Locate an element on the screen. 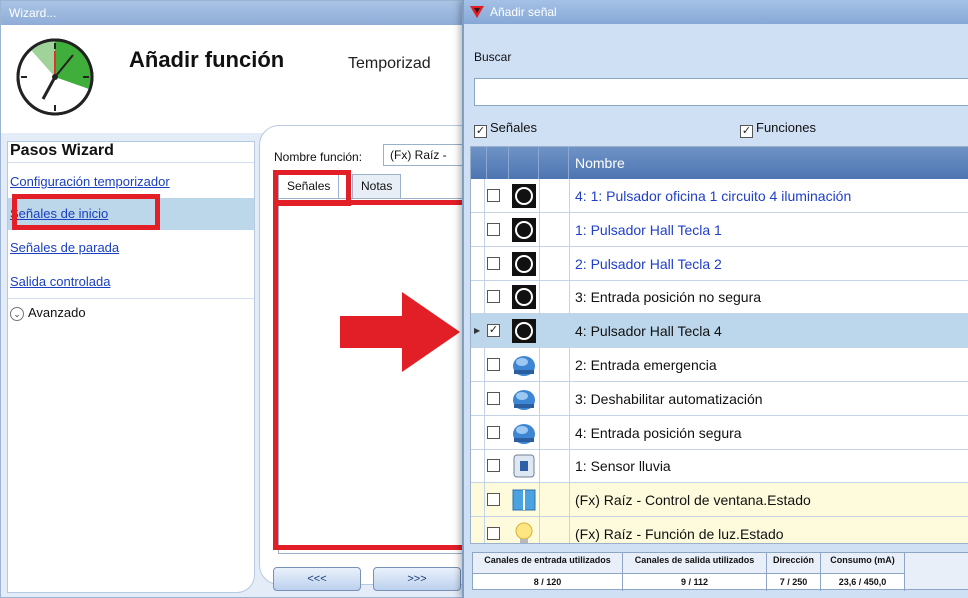 This screenshot has height=598, width=968. grid-row: 2: Entrada emergencia is located at coordinates (719, 365).